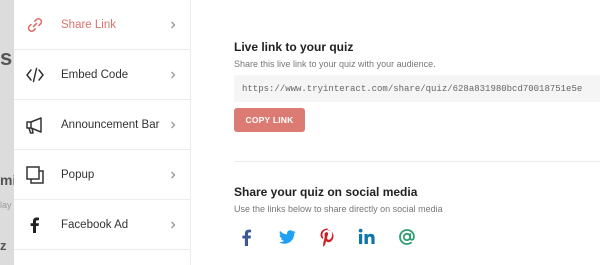 Image resolution: width=600 pixels, height=265 pixels. I want to click on facebook-icon, so click(35, 225).